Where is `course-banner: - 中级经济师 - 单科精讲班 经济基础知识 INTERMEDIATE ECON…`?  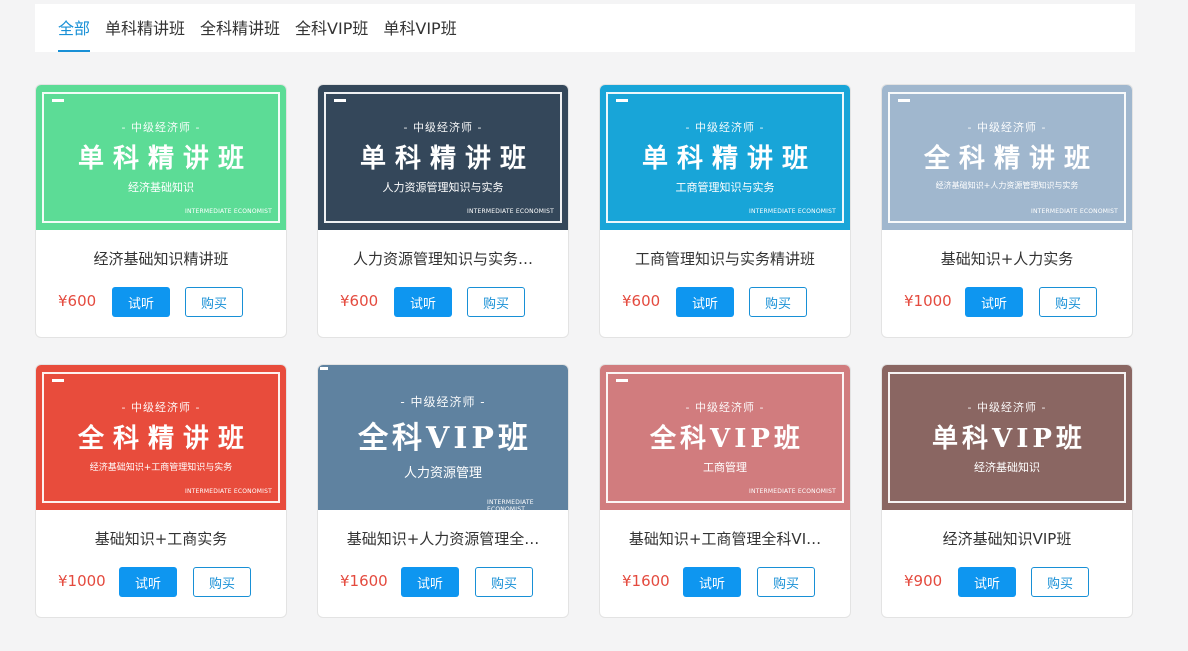 course-banner: - 中级经济师 - 单科精讲班 经济基础知识 INTERMEDIATE ECON… is located at coordinates (161, 157).